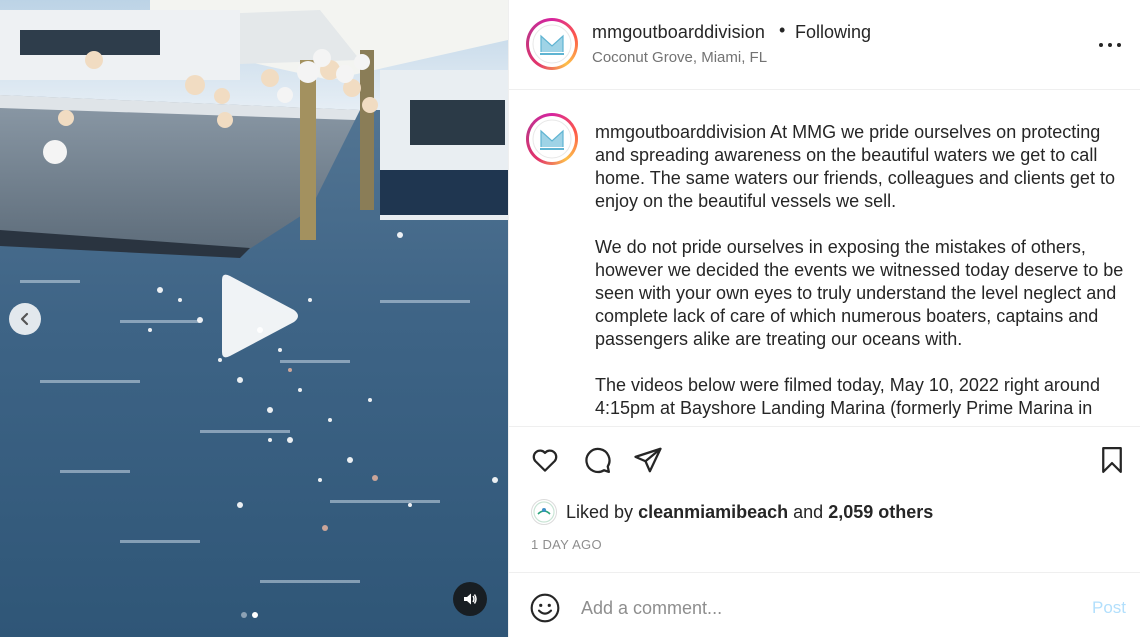 This screenshot has height=637, width=1140. Describe the element at coordinates (713, 512) in the screenshot. I see `liker-username: cleanmiamibeach` at that location.